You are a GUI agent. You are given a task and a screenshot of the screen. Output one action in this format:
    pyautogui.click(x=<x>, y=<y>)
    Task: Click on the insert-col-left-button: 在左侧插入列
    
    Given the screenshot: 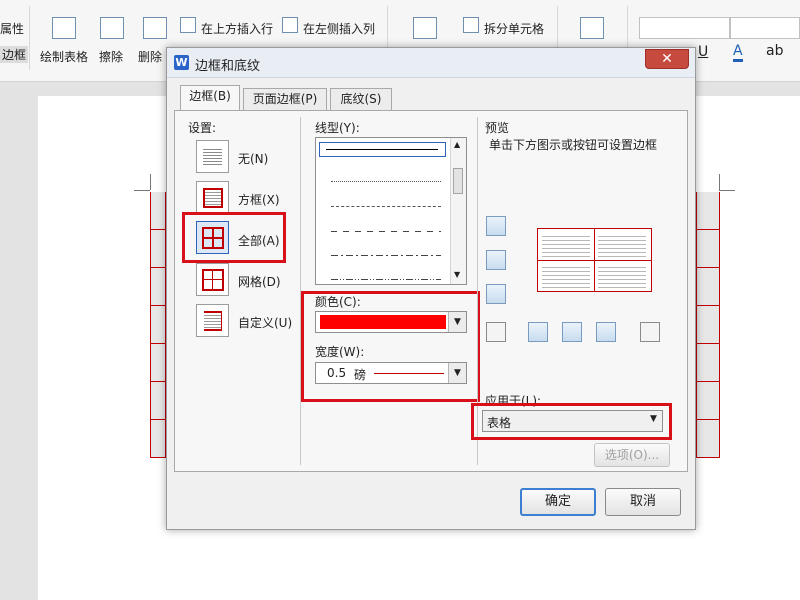 What is the action you would take?
    pyautogui.click(x=339, y=28)
    